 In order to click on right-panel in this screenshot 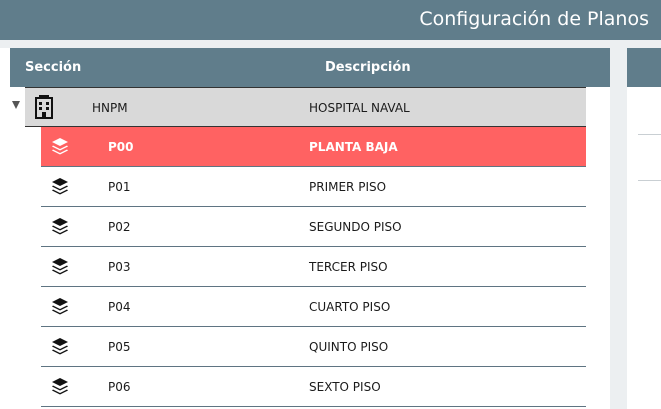, I will do `click(644, 248)`.